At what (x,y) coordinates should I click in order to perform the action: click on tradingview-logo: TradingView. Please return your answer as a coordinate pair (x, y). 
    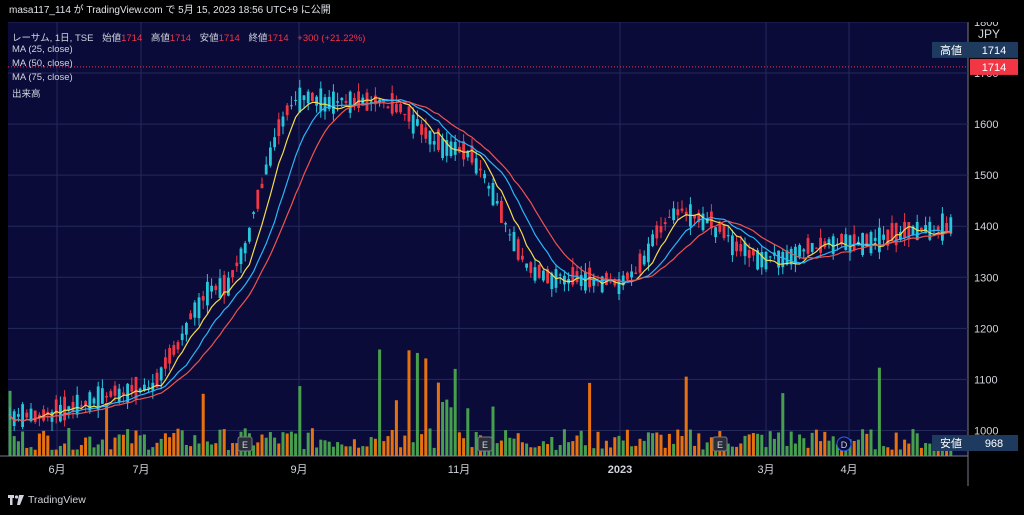
    Looking at the image, I should click on (47, 500).